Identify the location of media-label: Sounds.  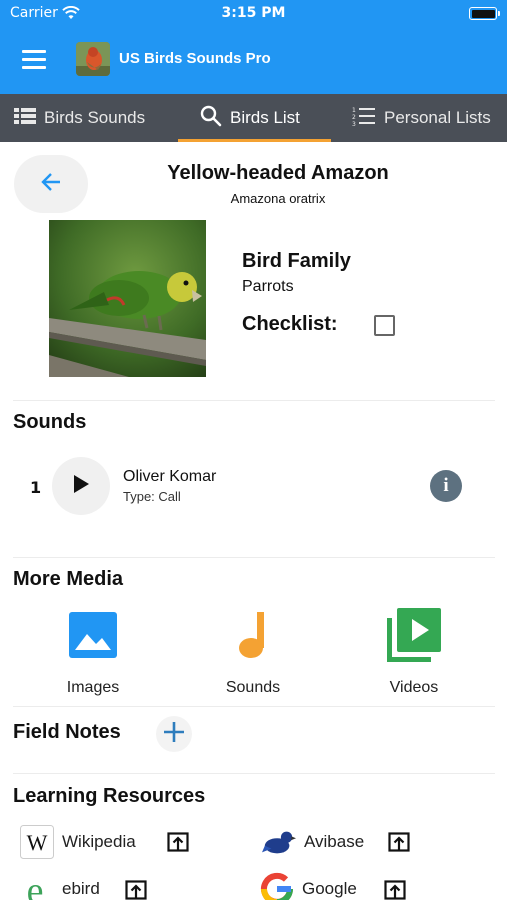
(253, 687).